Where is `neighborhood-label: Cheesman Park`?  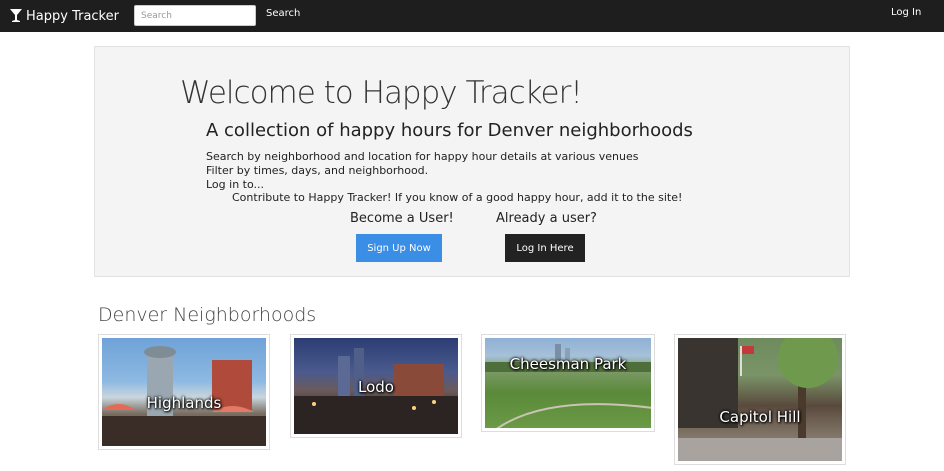
neighborhood-label: Cheesman Park is located at coordinates (568, 364).